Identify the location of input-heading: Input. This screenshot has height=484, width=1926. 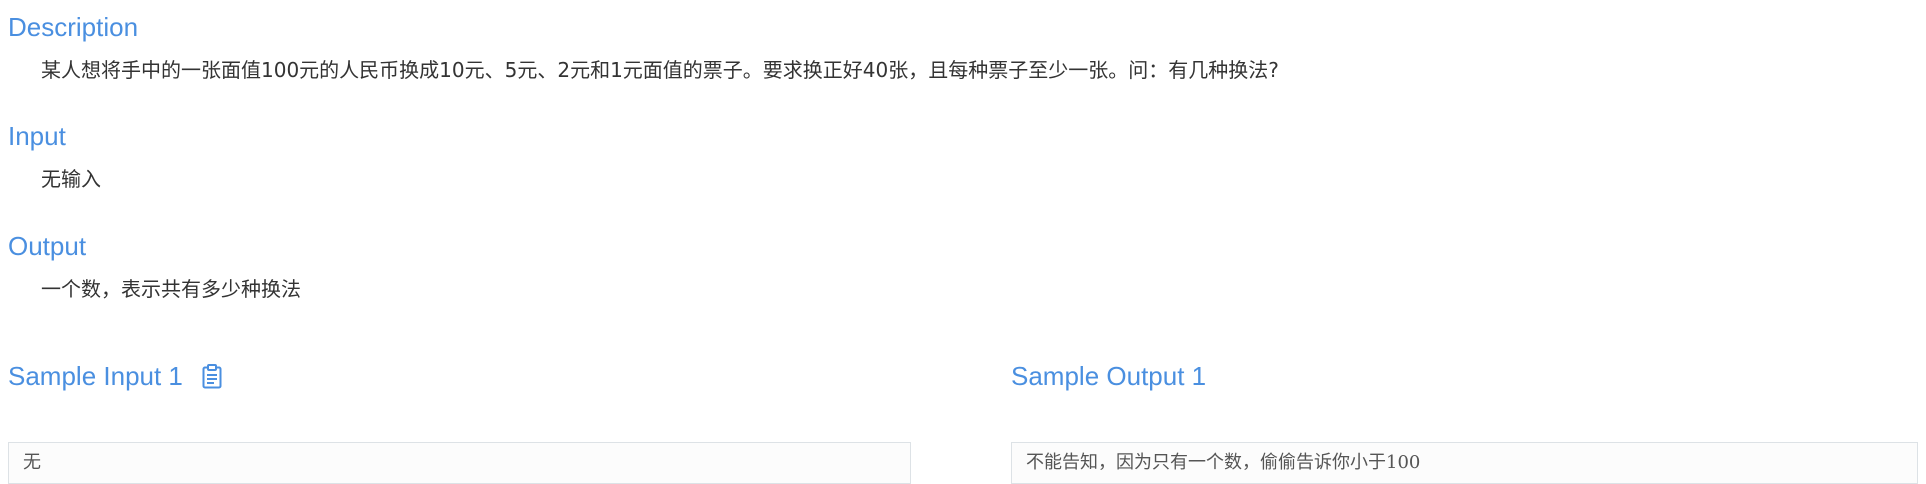
(37, 136).